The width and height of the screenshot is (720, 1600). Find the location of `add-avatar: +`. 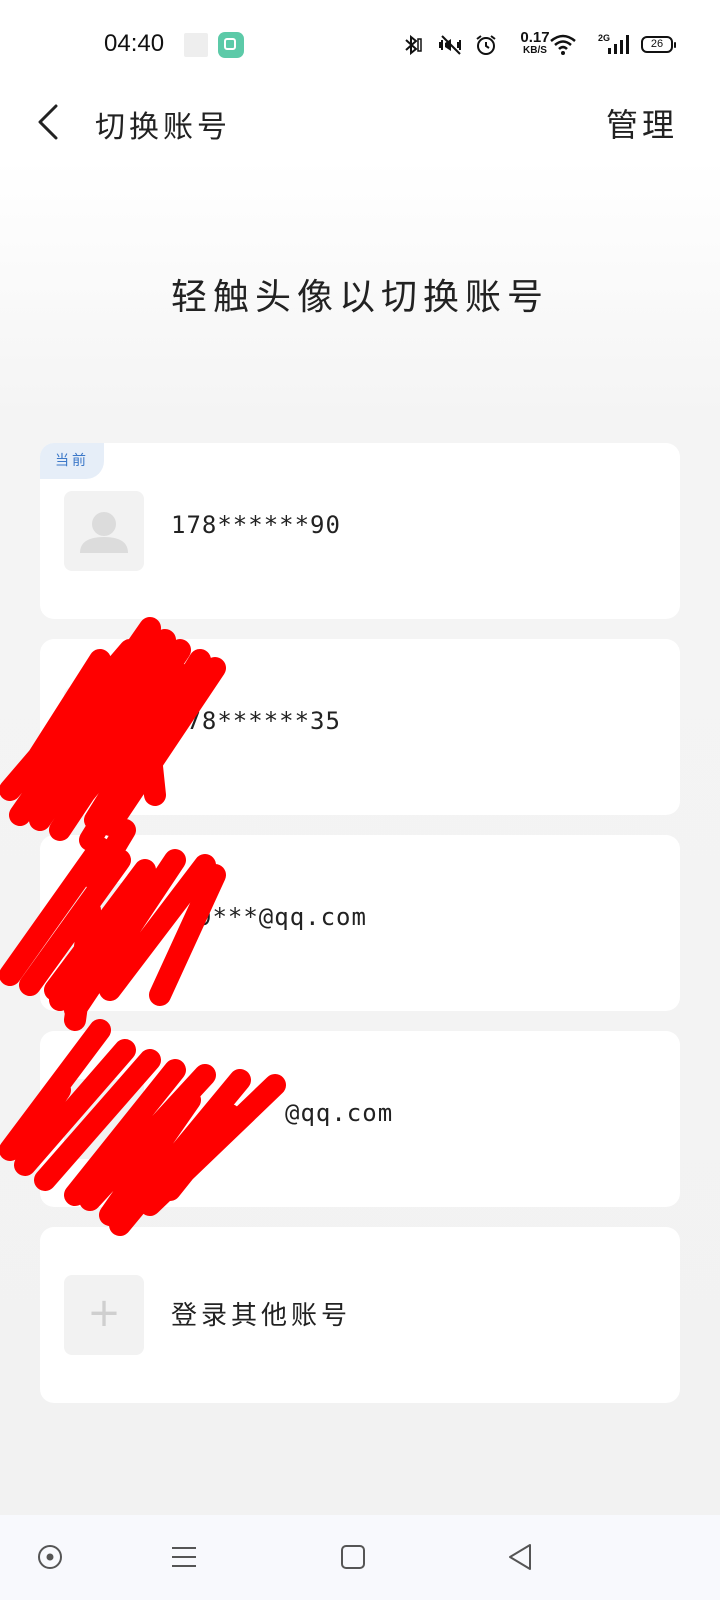

add-avatar: + is located at coordinates (104, 1315).